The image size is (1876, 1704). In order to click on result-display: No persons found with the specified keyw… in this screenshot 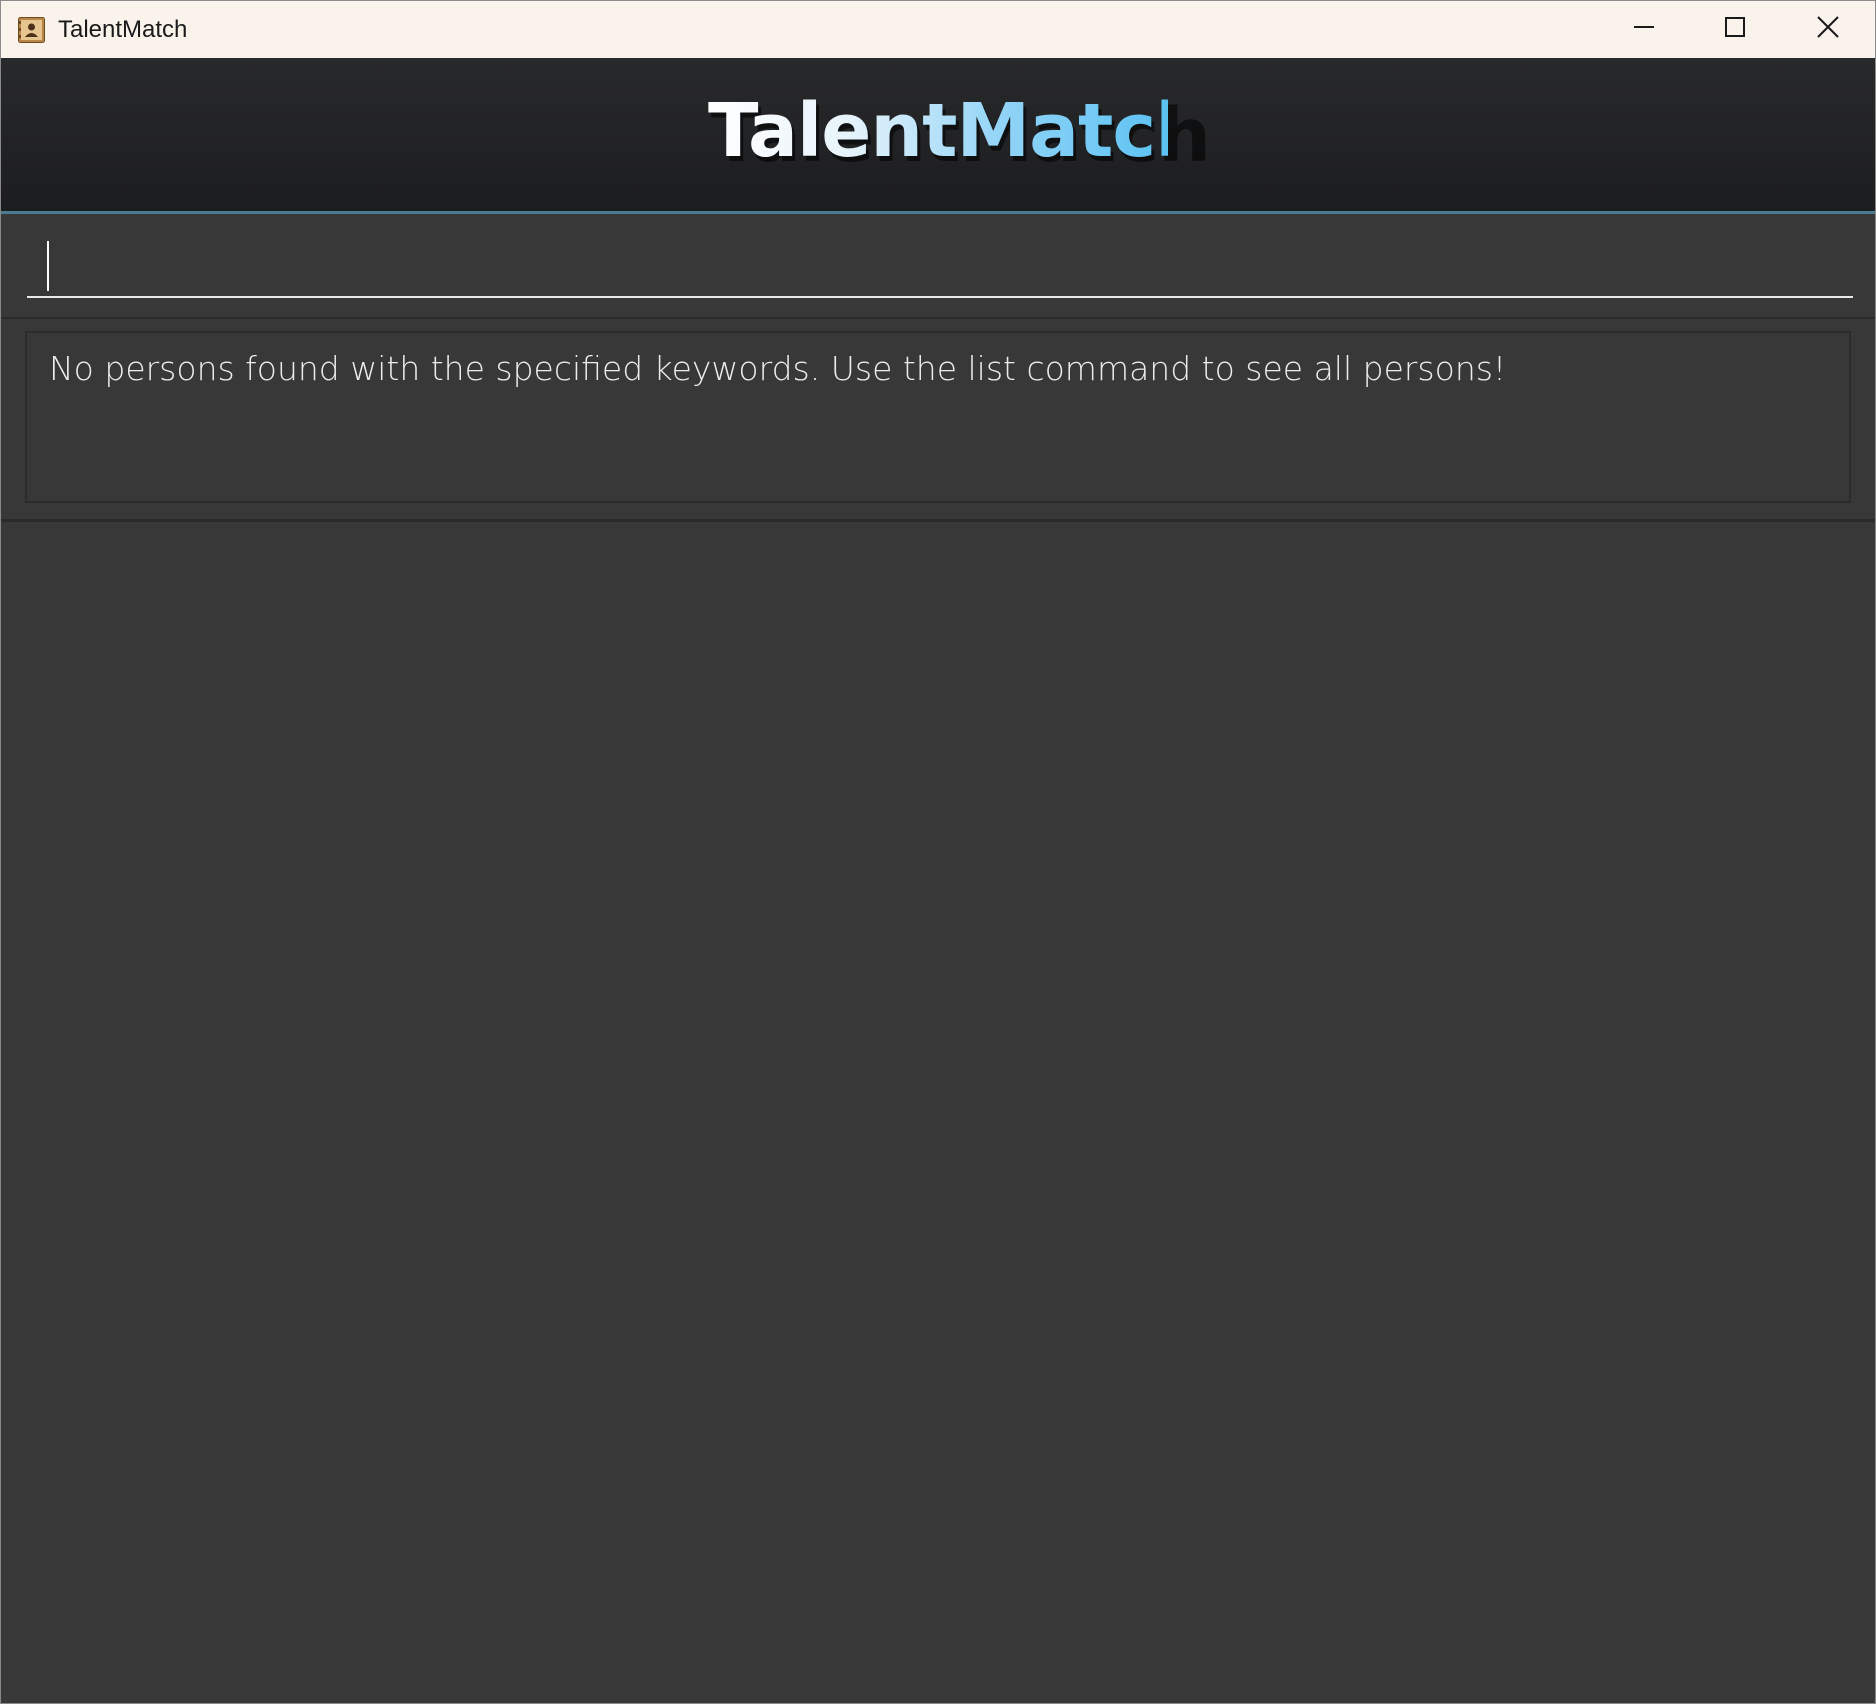, I will do `click(938, 420)`.